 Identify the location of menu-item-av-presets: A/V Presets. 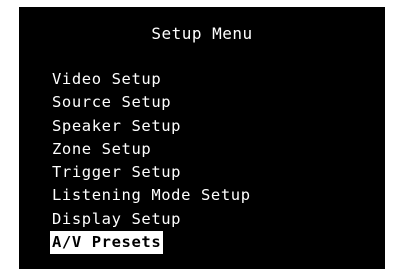
(107, 243).